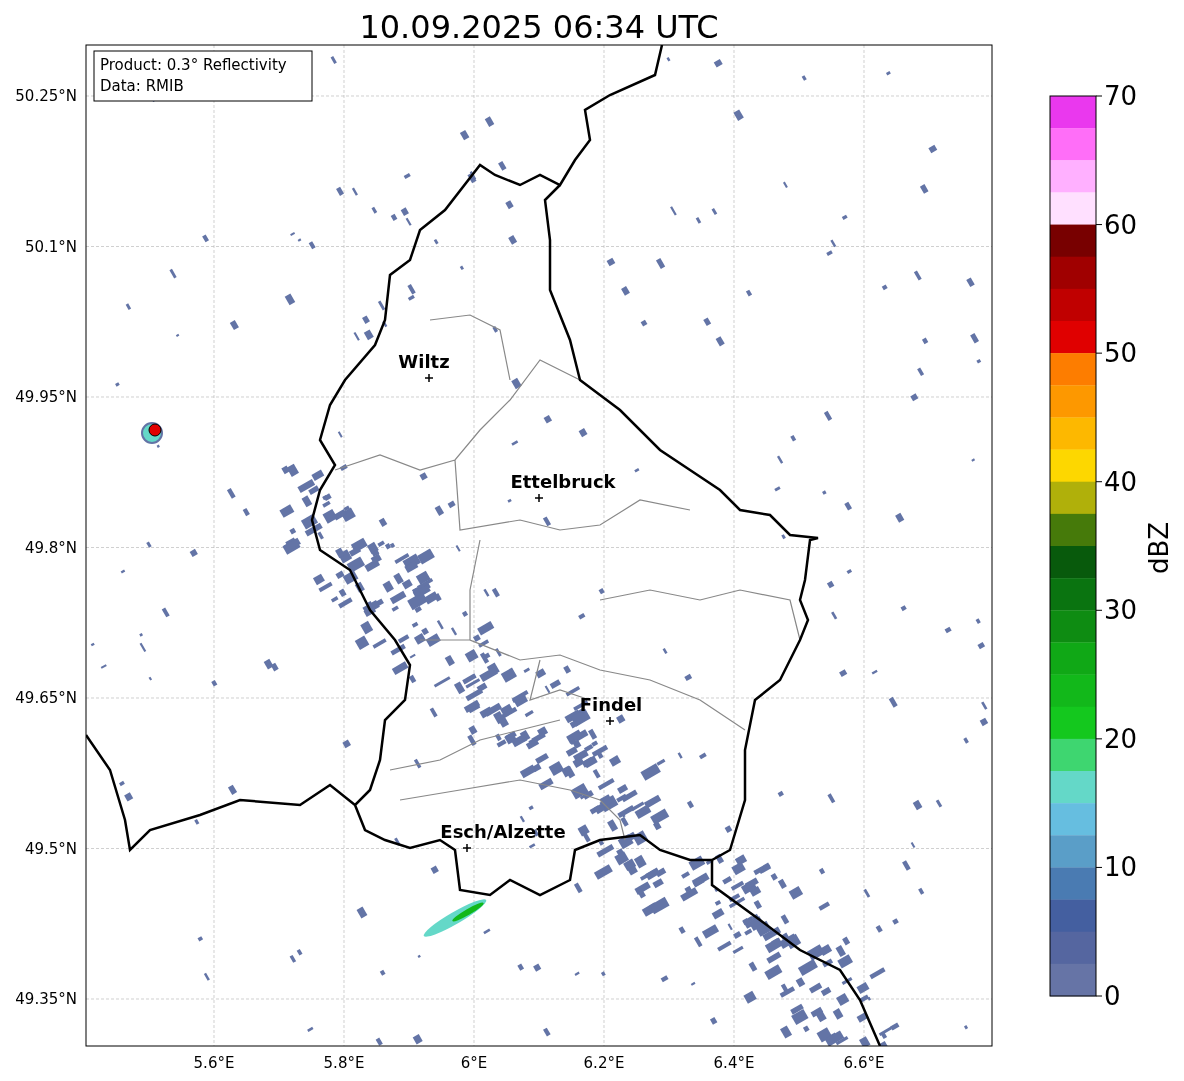  I want to click on longitude-label: 6.4°E, so click(734, 1063).